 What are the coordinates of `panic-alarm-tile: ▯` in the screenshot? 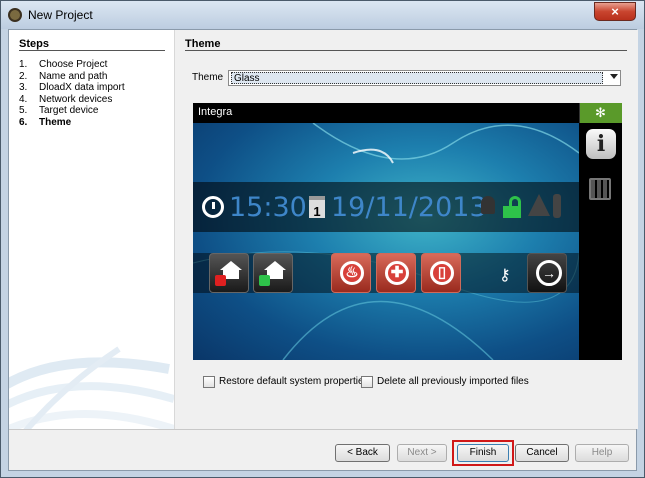 It's located at (441, 273).